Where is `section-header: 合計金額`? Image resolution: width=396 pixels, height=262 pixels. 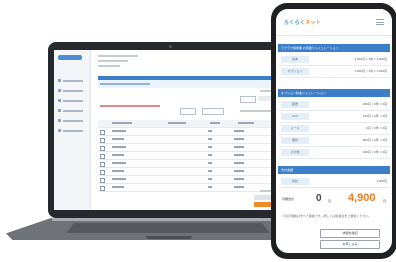
section-header: 合計金額 is located at coordinates (334, 170).